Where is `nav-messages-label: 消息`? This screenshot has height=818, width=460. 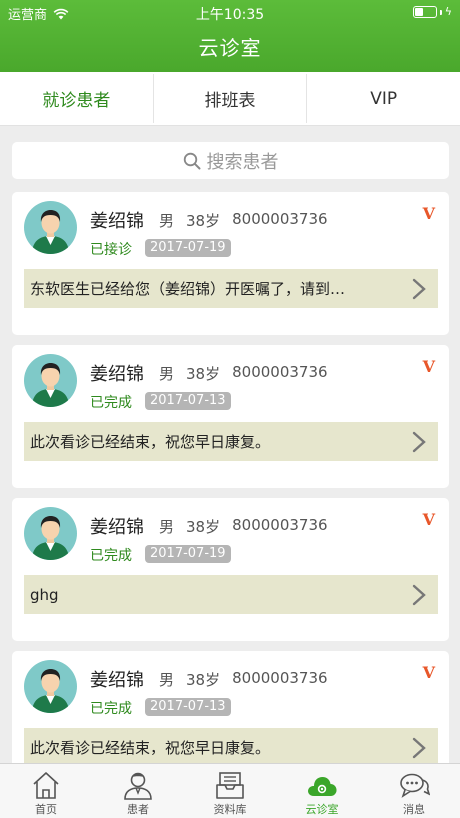
nav-messages-label: 消息 is located at coordinates (414, 809).